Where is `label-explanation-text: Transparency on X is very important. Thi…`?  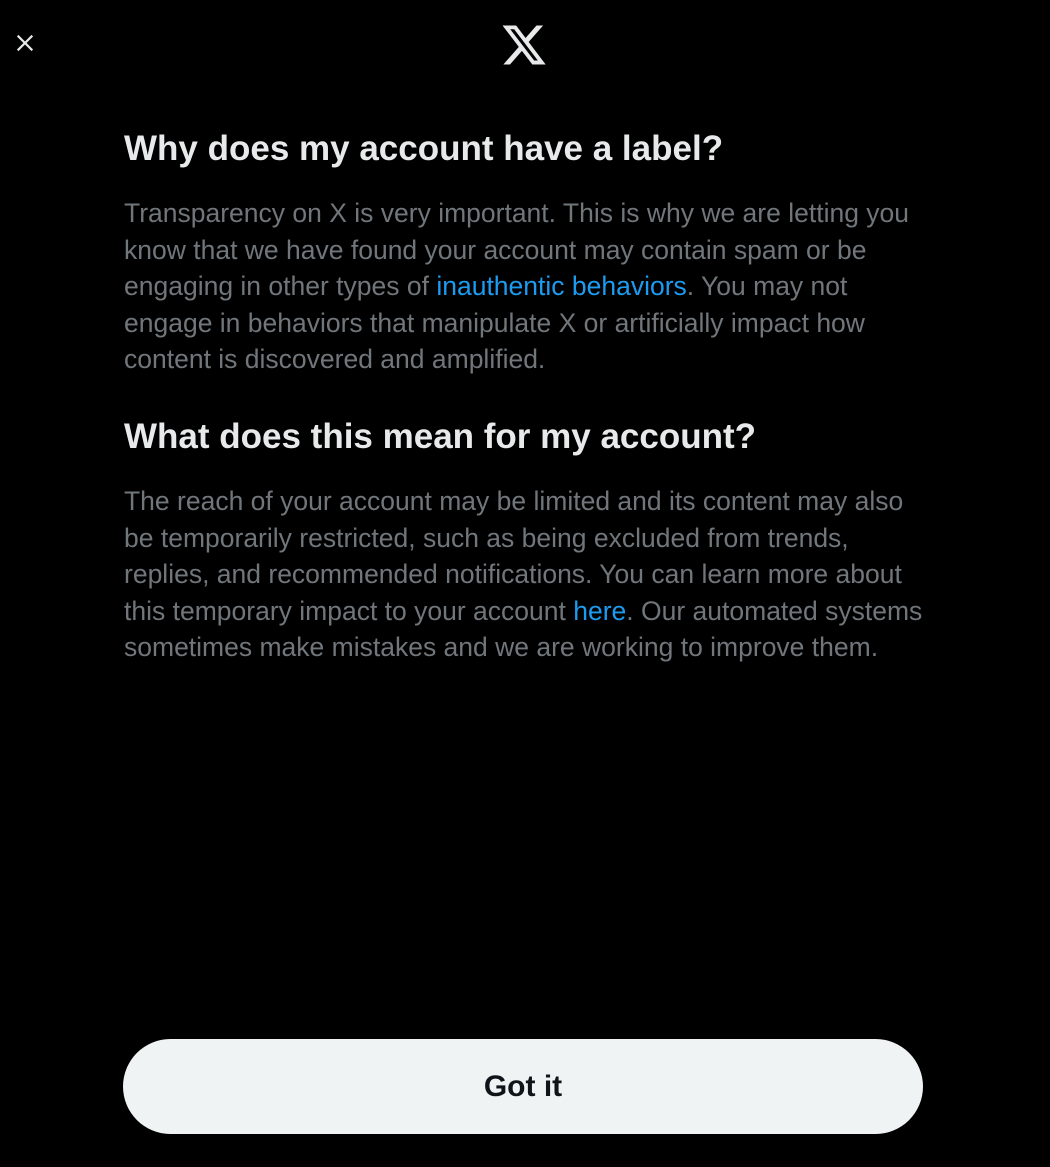 label-explanation-text: Transparency on X is very important. Thi… is located at coordinates (524, 286).